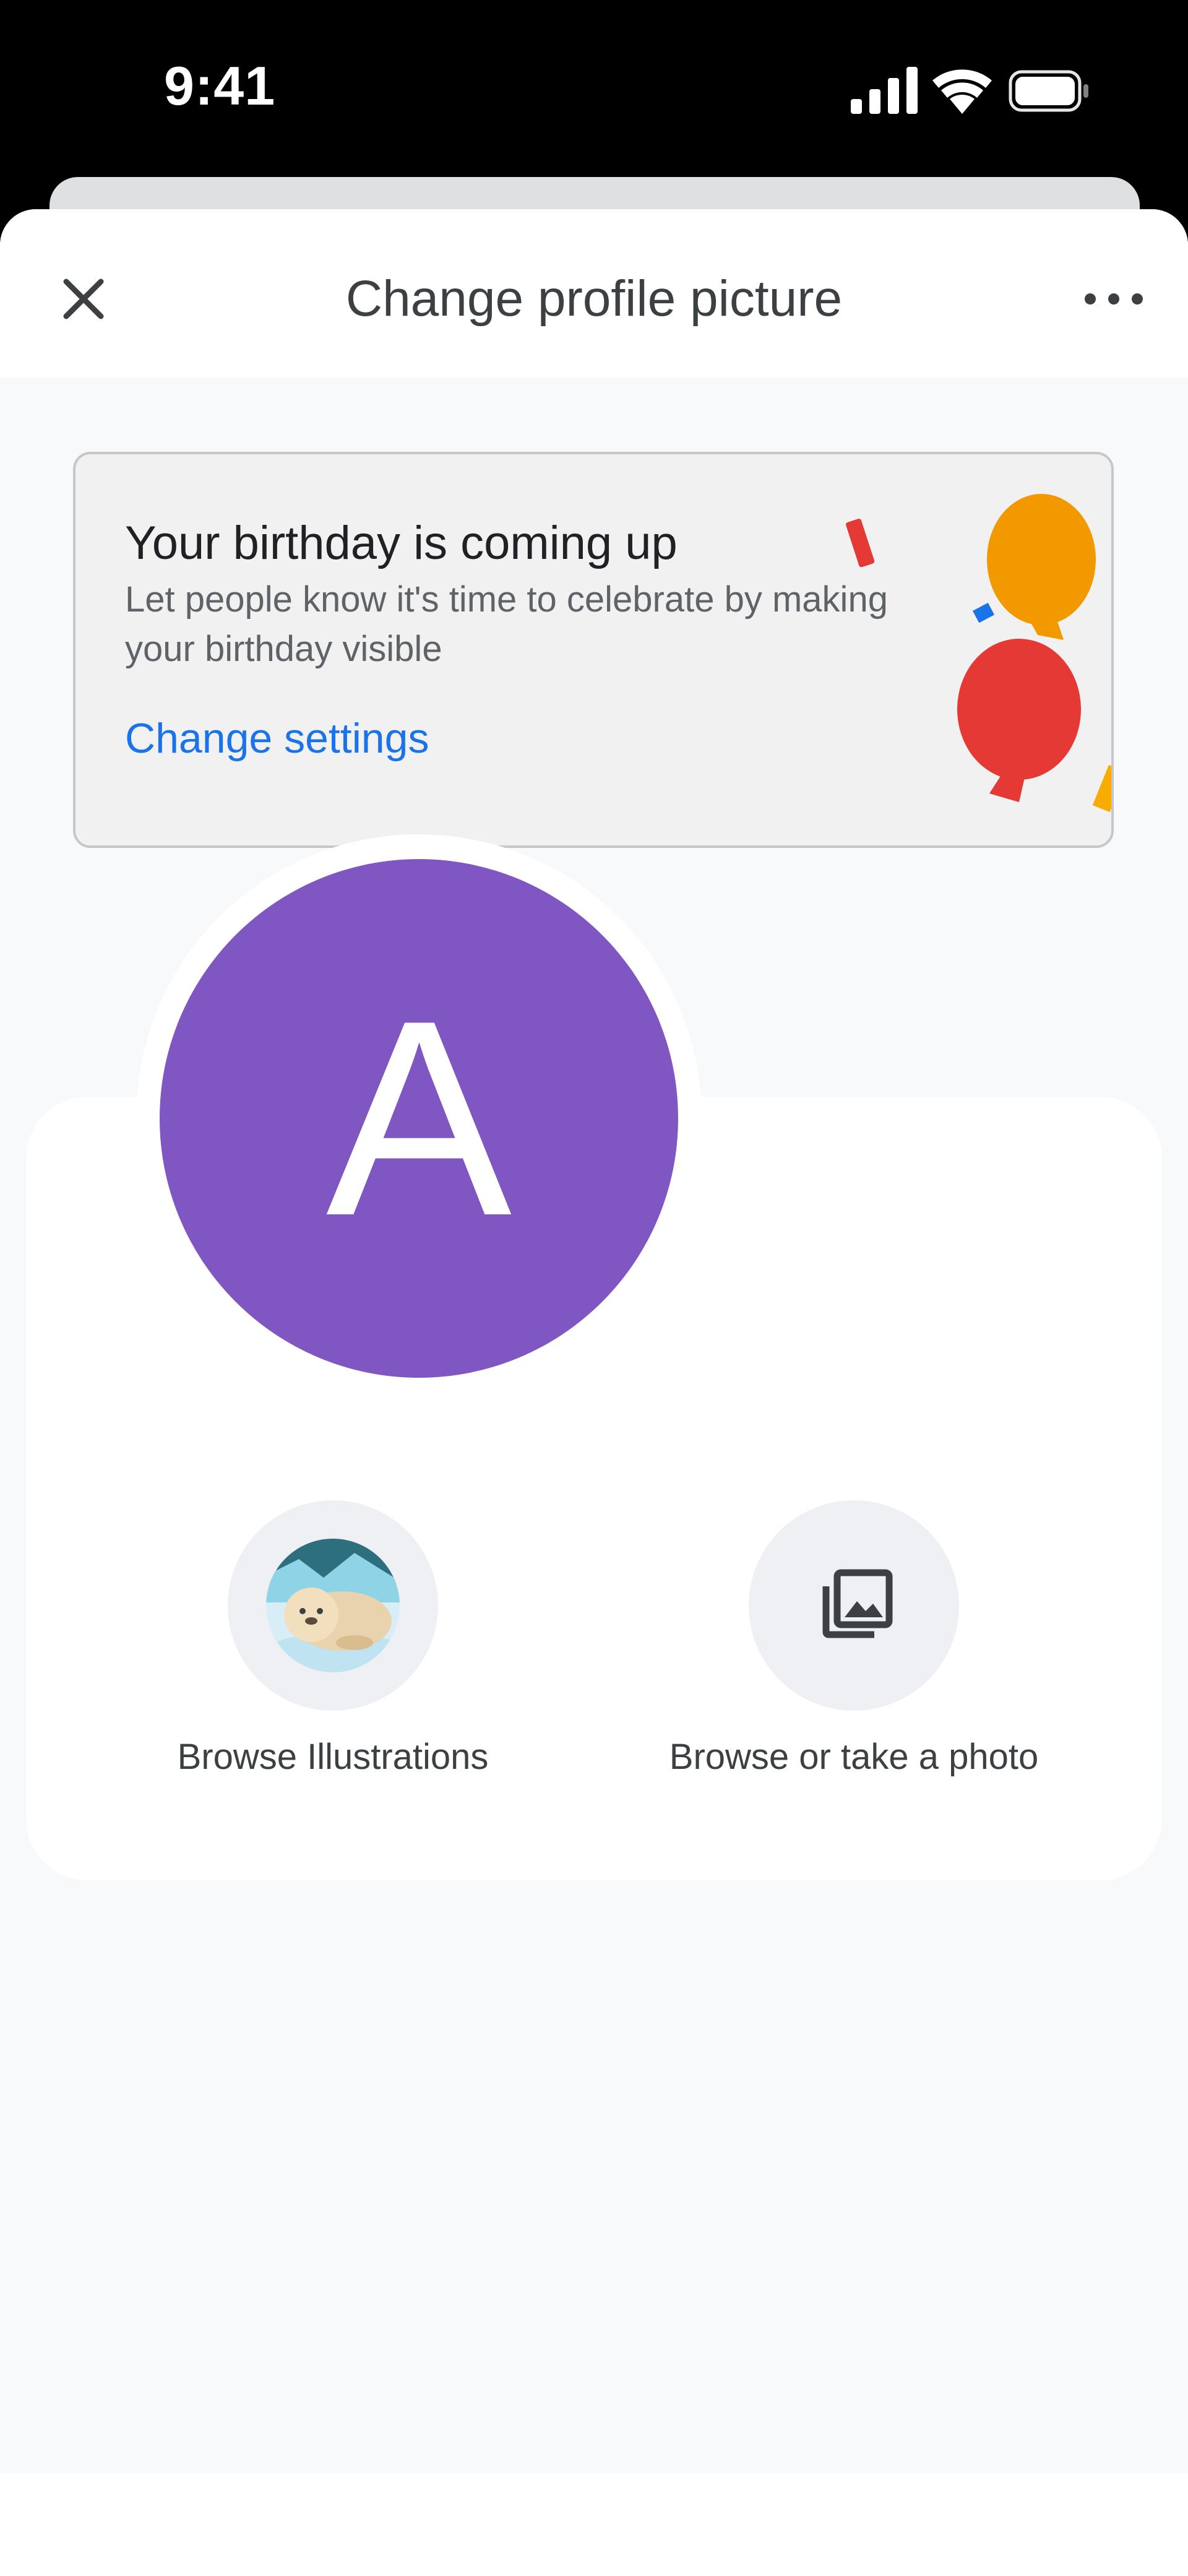  What do you see at coordinates (1048, 91) in the screenshot?
I see `battery-icon` at bounding box center [1048, 91].